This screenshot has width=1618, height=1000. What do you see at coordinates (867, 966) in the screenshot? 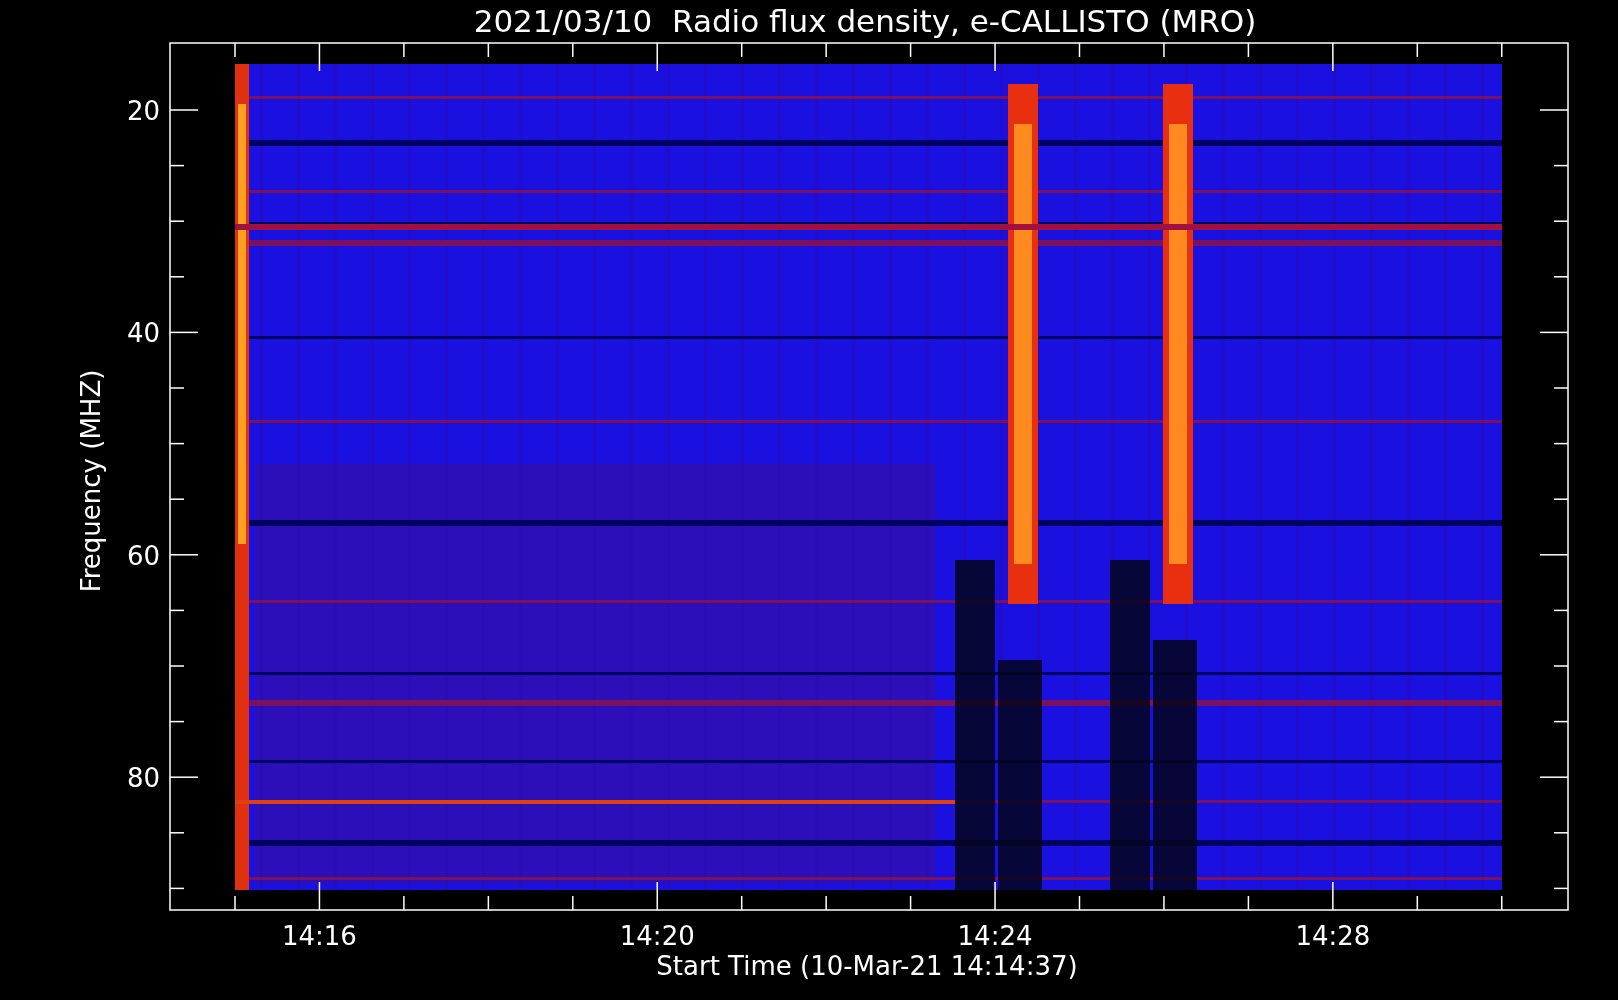
I see `x-axis-label: Start Time (10-Mar-21 14:14:37)` at bounding box center [867, 966].